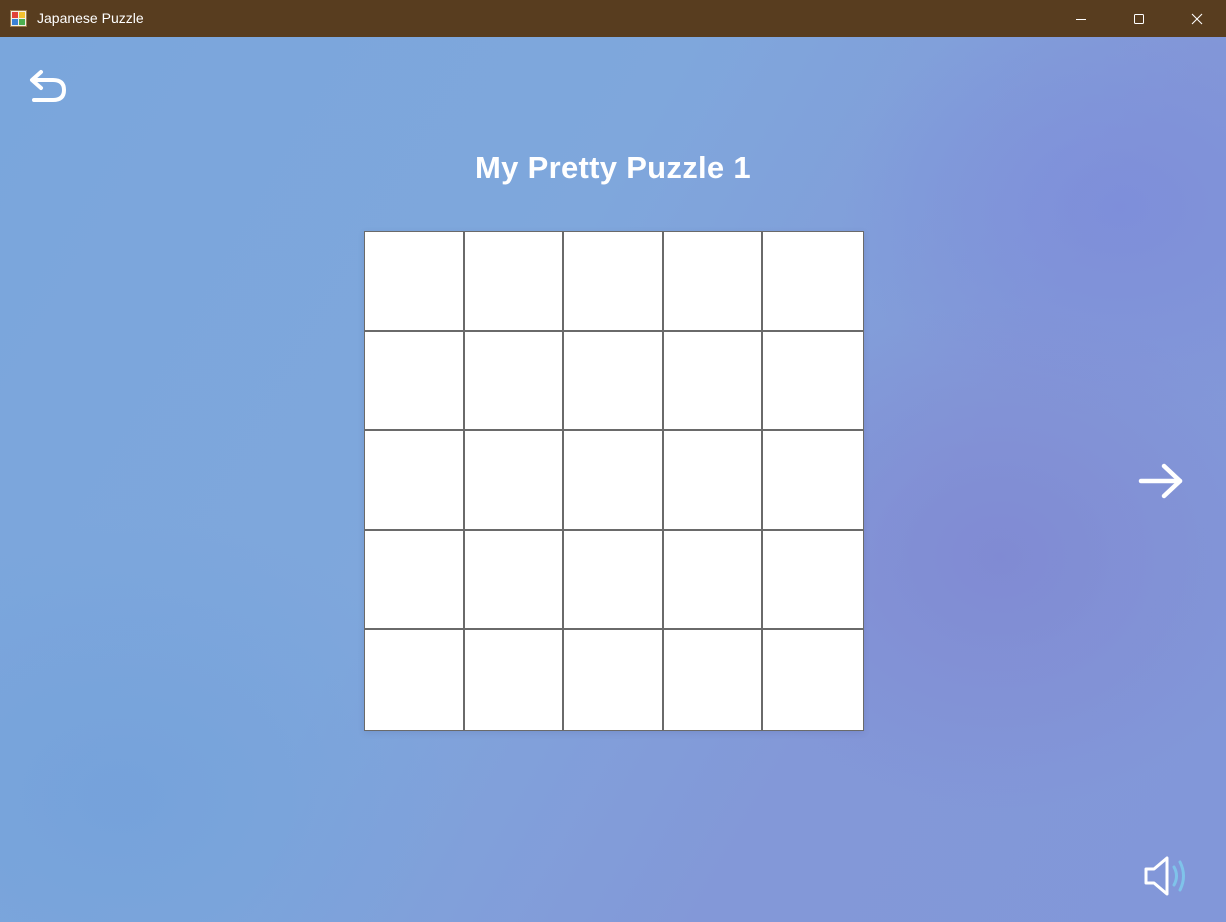 The image size is (1226, 922). What do you see at coordinates (1164, 876) in the screenshot?
I see `speaker-icon` at bounding box center [1164, 876].